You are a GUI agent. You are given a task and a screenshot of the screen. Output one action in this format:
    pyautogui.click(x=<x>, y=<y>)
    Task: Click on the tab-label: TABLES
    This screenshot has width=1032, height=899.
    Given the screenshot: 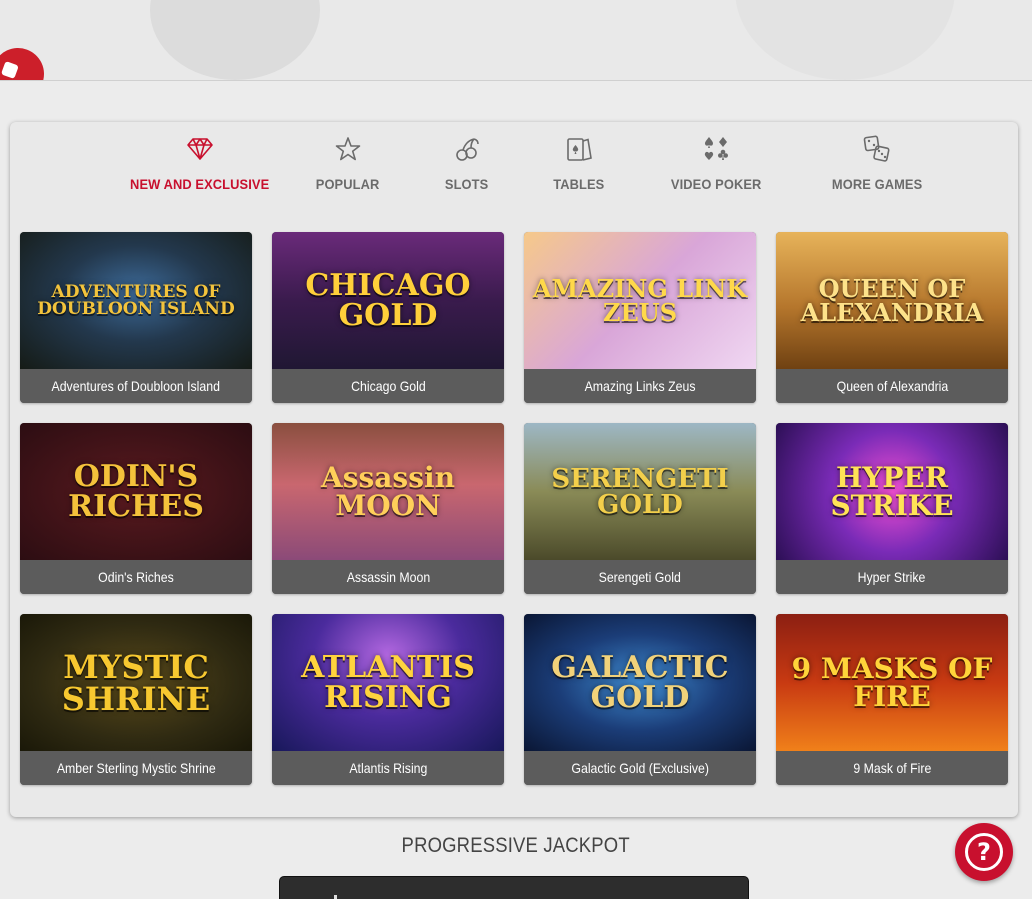 What is the action you would take?
    pyautogui.click(x=579, y=184)
    